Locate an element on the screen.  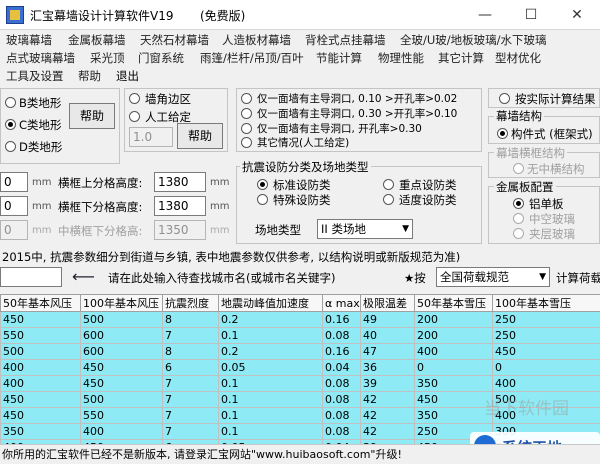
column-header: α max is located at coordinates (341, 303).